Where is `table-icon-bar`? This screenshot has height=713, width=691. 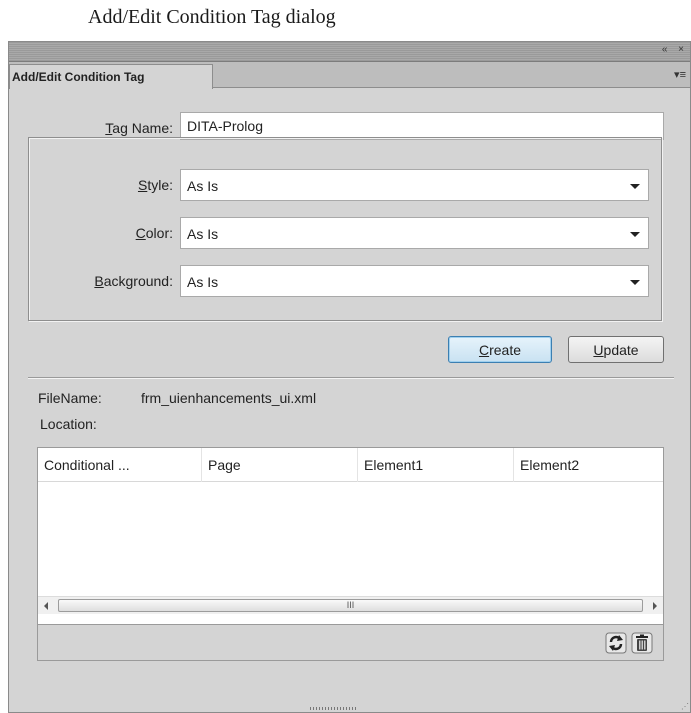 table-icon-bar is located at coordinates (350, 643).